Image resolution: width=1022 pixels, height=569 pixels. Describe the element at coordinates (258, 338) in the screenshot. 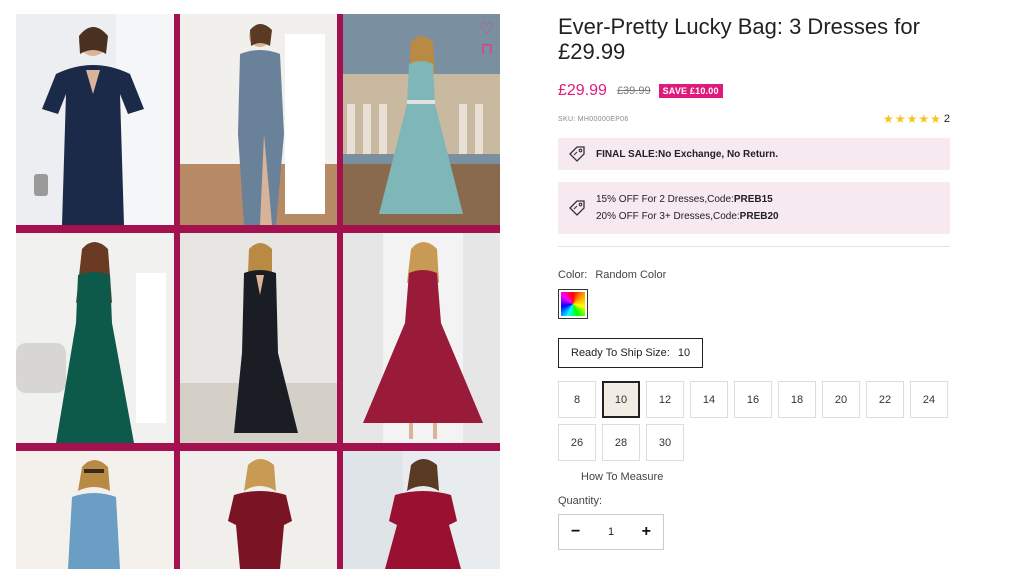

I see `gallery-image-black-dress` at that location.